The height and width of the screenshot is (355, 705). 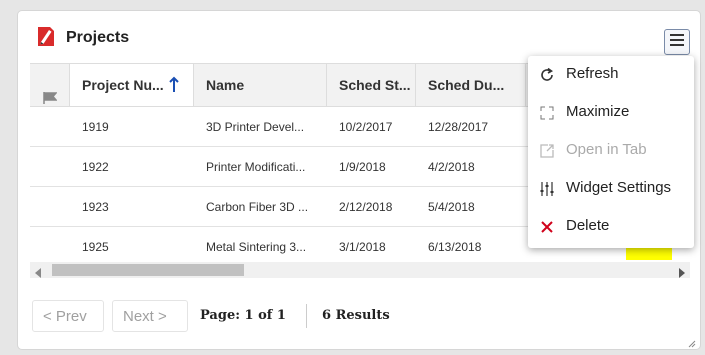 What do you see at coordinates (260, 85) in the screenshot?
I see `column-header-name: Name` at bounding box center [260, 85].